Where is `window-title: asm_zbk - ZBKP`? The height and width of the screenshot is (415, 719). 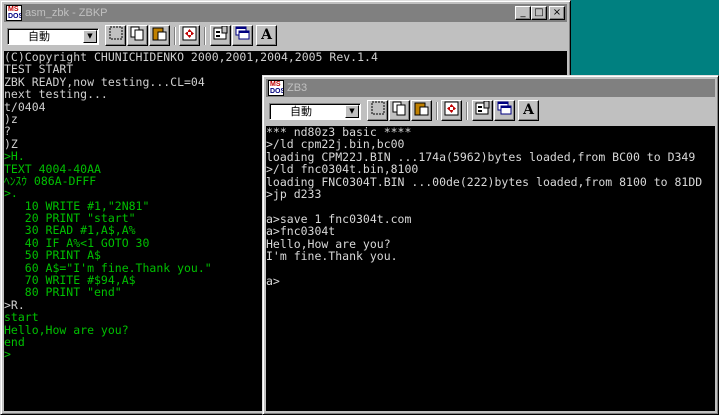 window-title: asm_zbk - ZBKP is located at coordinates (66, 13).